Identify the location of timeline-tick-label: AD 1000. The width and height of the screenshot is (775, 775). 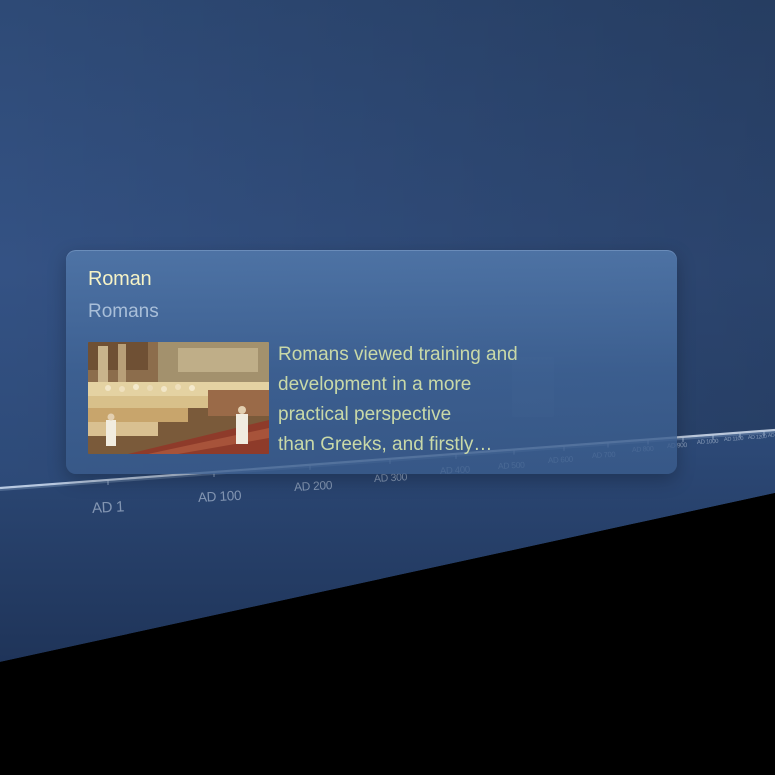
(707, 442).